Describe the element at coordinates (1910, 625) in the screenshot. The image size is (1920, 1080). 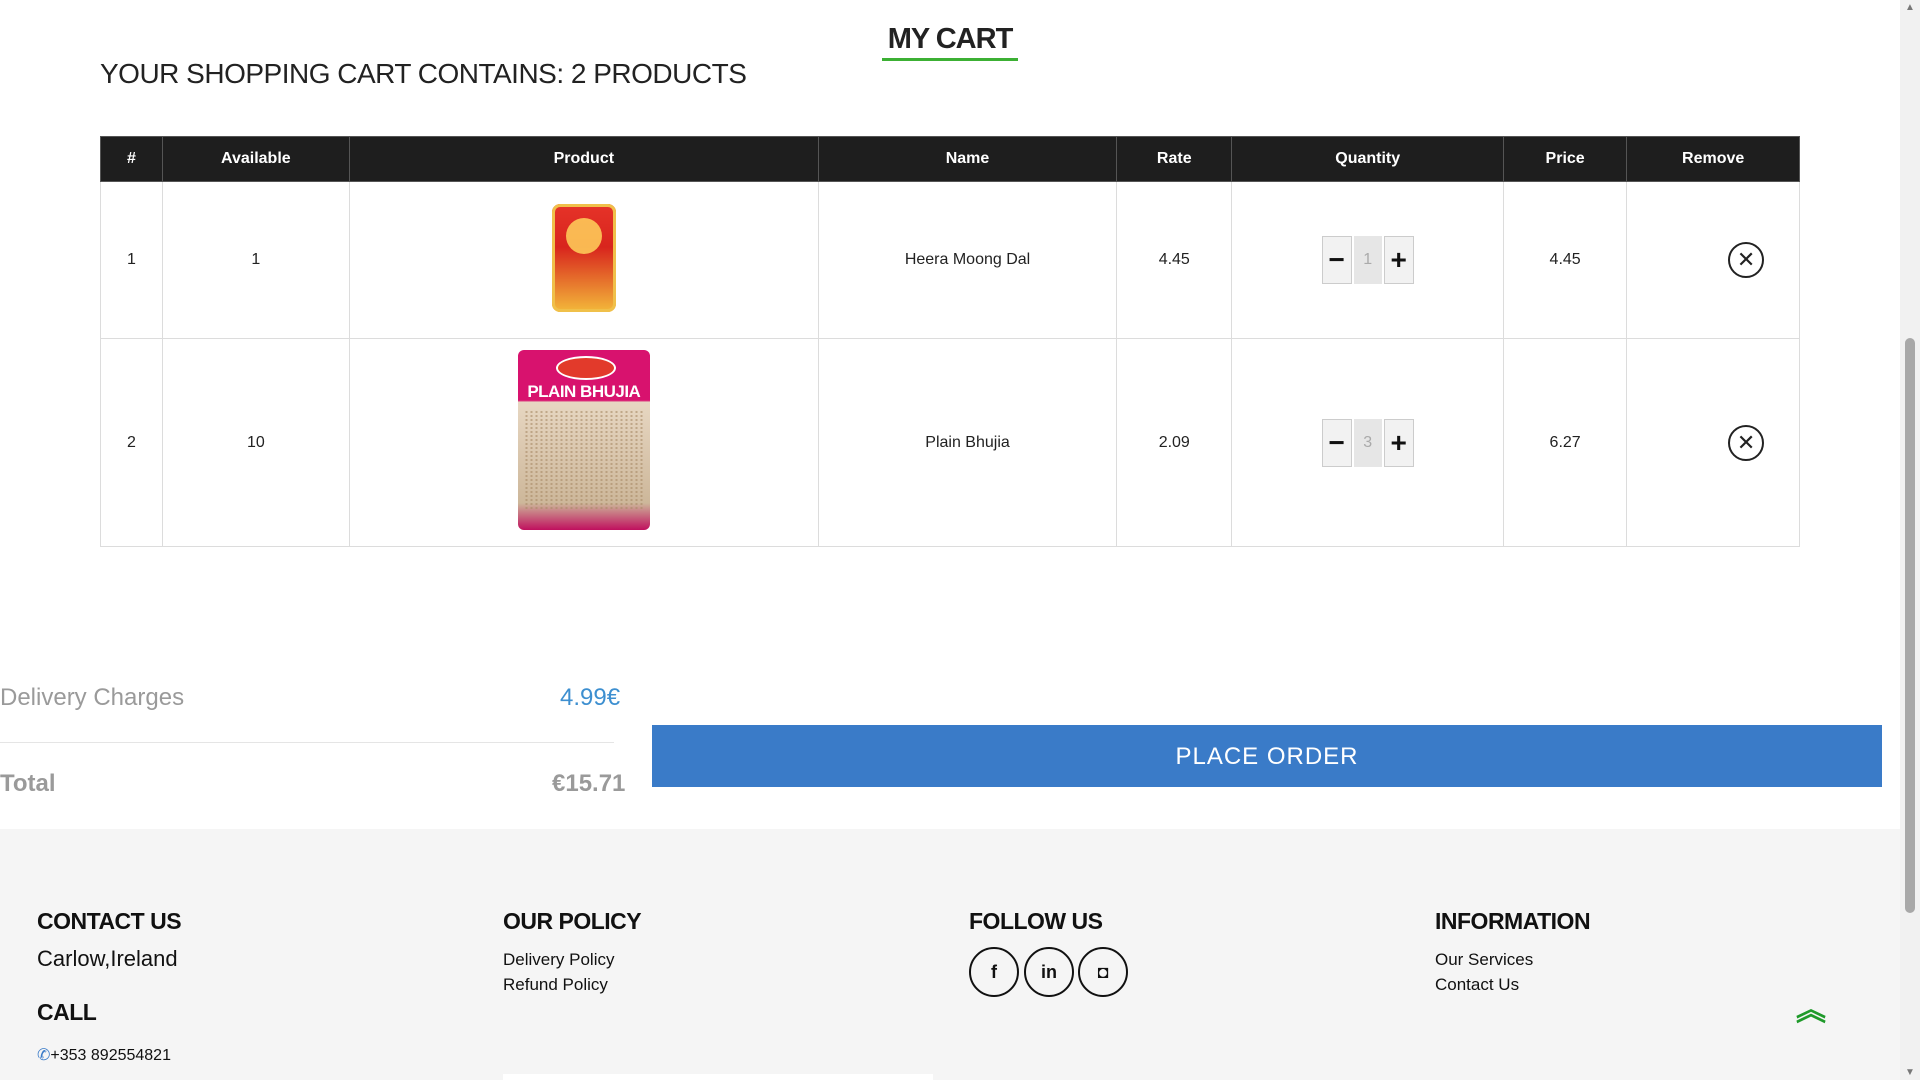
I see `scroll-thumb` at that location.